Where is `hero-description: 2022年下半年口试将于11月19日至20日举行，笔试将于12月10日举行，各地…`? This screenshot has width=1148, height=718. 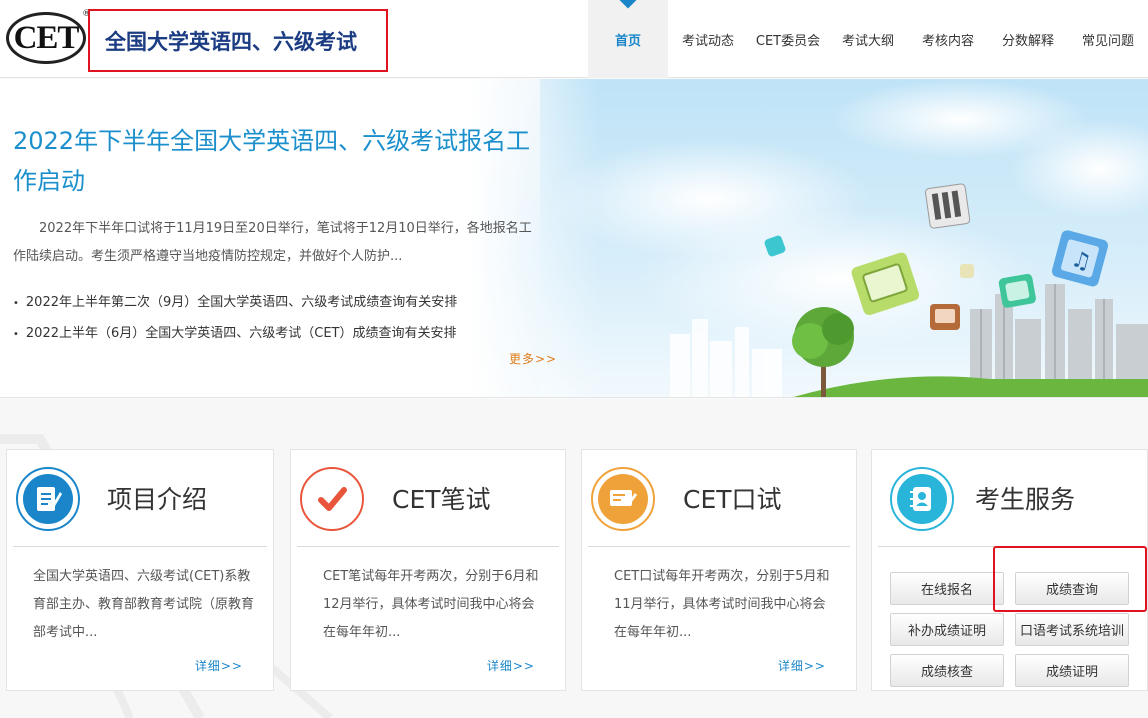 hero-description: 2022年下半年口试将于11月19日至20日举行，笔试将于12月10日举行，各地… is located at coordinates (272, 242).